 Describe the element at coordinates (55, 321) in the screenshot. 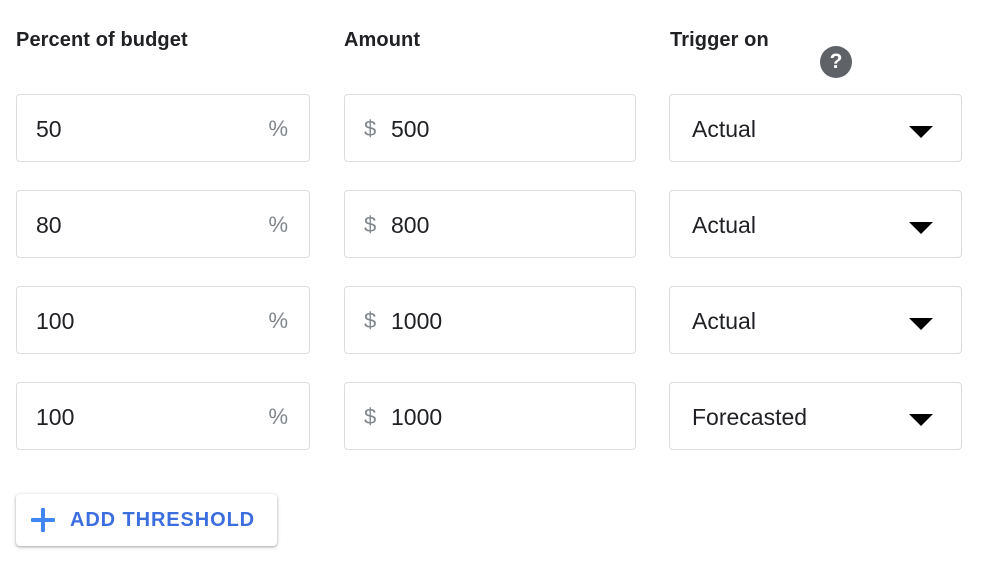

I see `percent-value-3: 100` at that location.